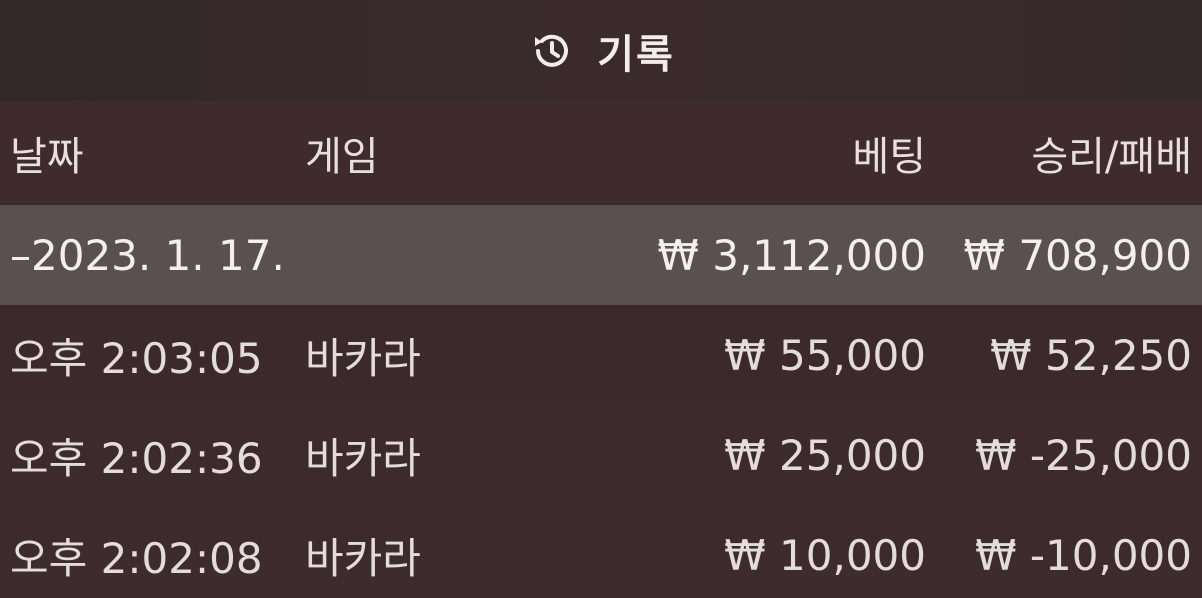 This screenshot has width=1202, height=598. What do you see at coordinates (1077, 255) in the screenshot?
I see `group-total-result: ₩ 708,900` at bounding box center [1077, 255].